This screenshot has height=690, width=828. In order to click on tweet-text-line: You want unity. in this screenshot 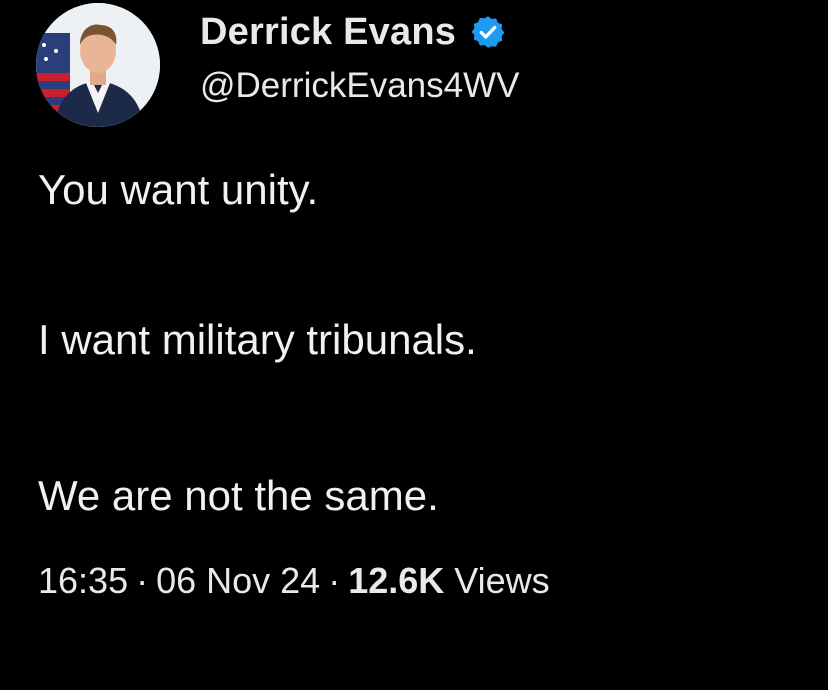, I will do `click(178, 189)`.